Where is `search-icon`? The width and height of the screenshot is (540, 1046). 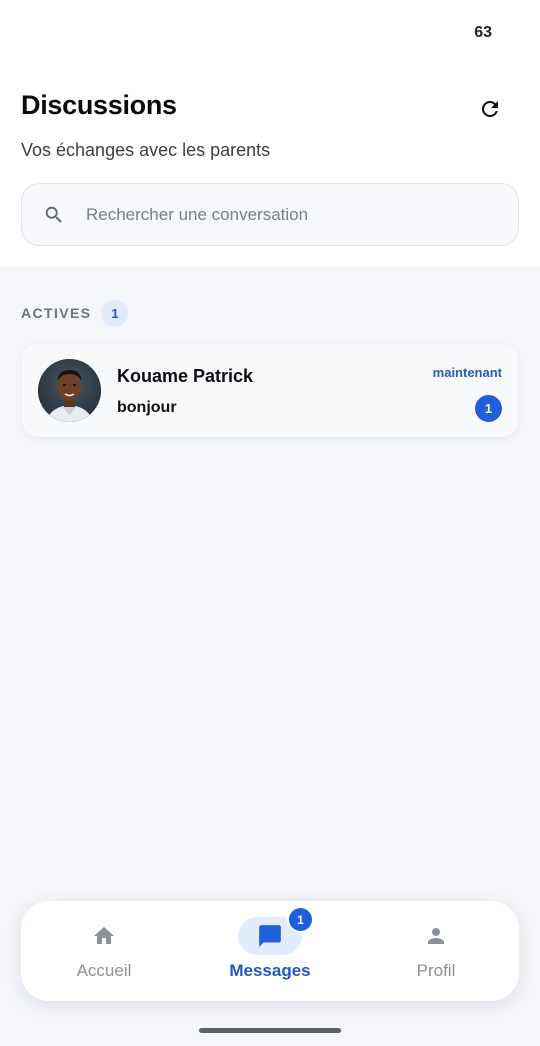
search-icon is located at coordinates (53, 214).